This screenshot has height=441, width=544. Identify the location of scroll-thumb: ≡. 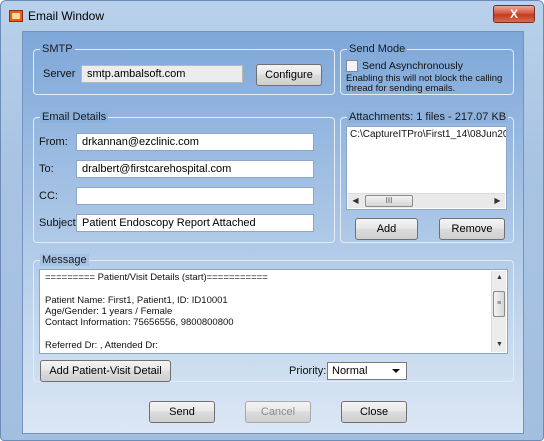
(499, 304).